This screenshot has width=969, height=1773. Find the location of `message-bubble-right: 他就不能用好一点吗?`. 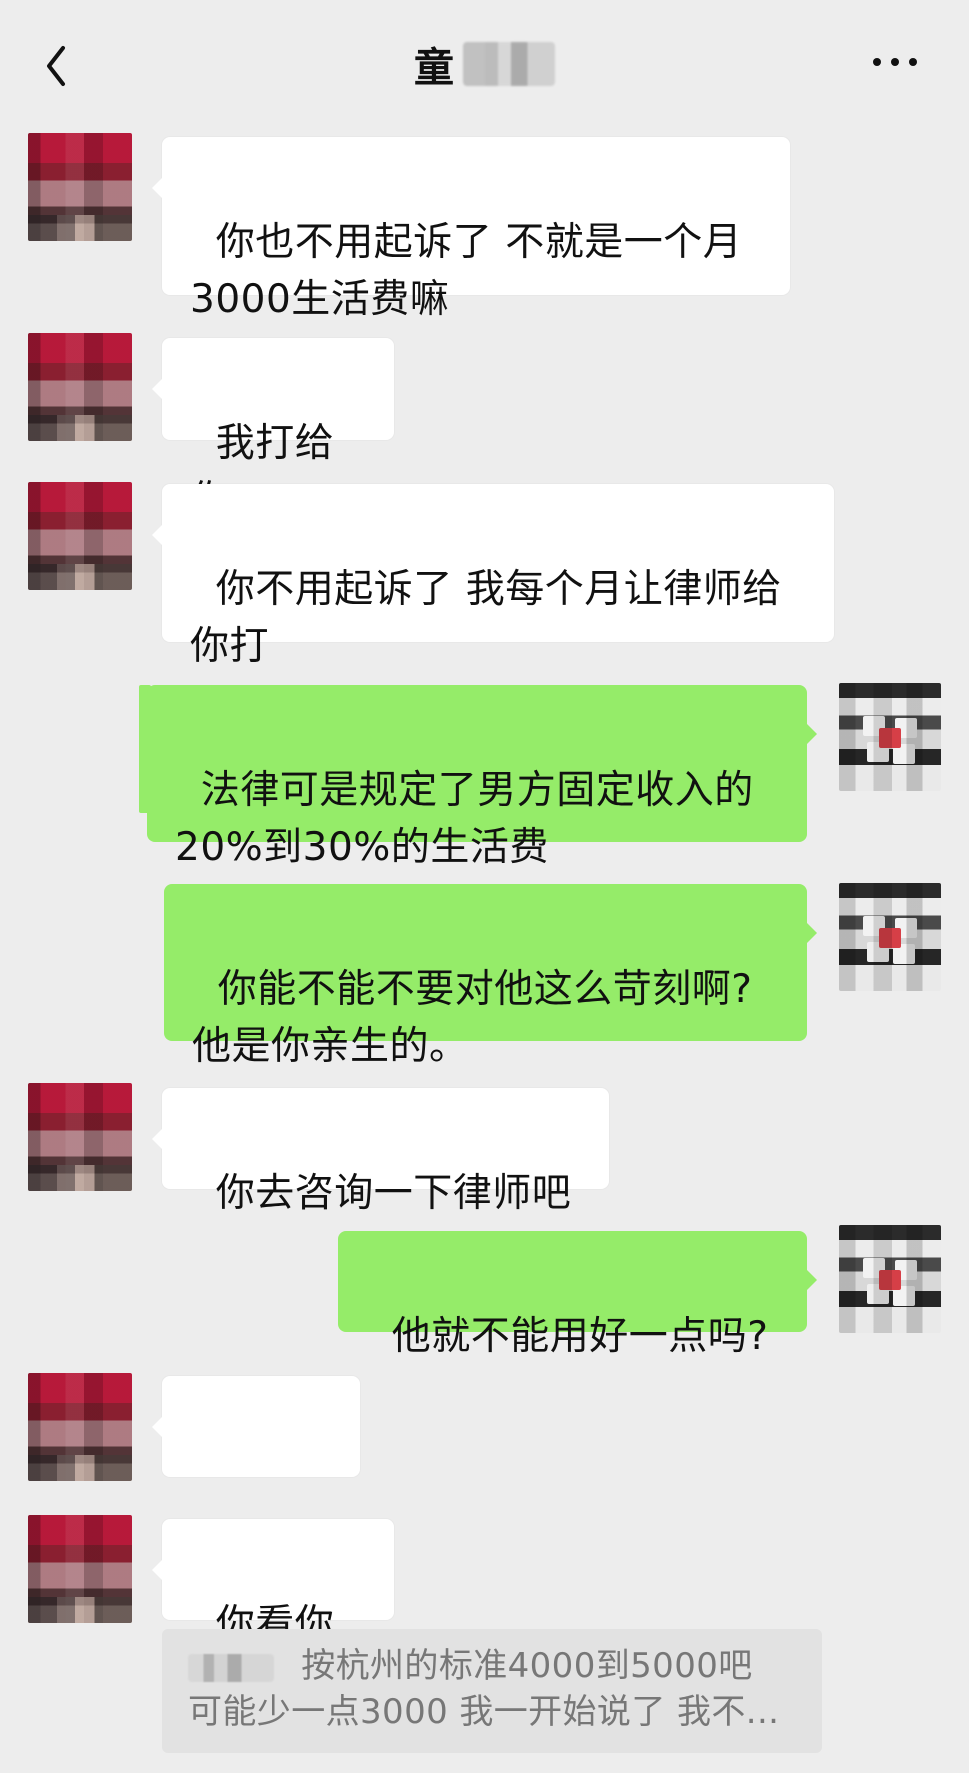

message-bubble-right: 他就不能用好一点吗? is located at coordinates (577, 1295).